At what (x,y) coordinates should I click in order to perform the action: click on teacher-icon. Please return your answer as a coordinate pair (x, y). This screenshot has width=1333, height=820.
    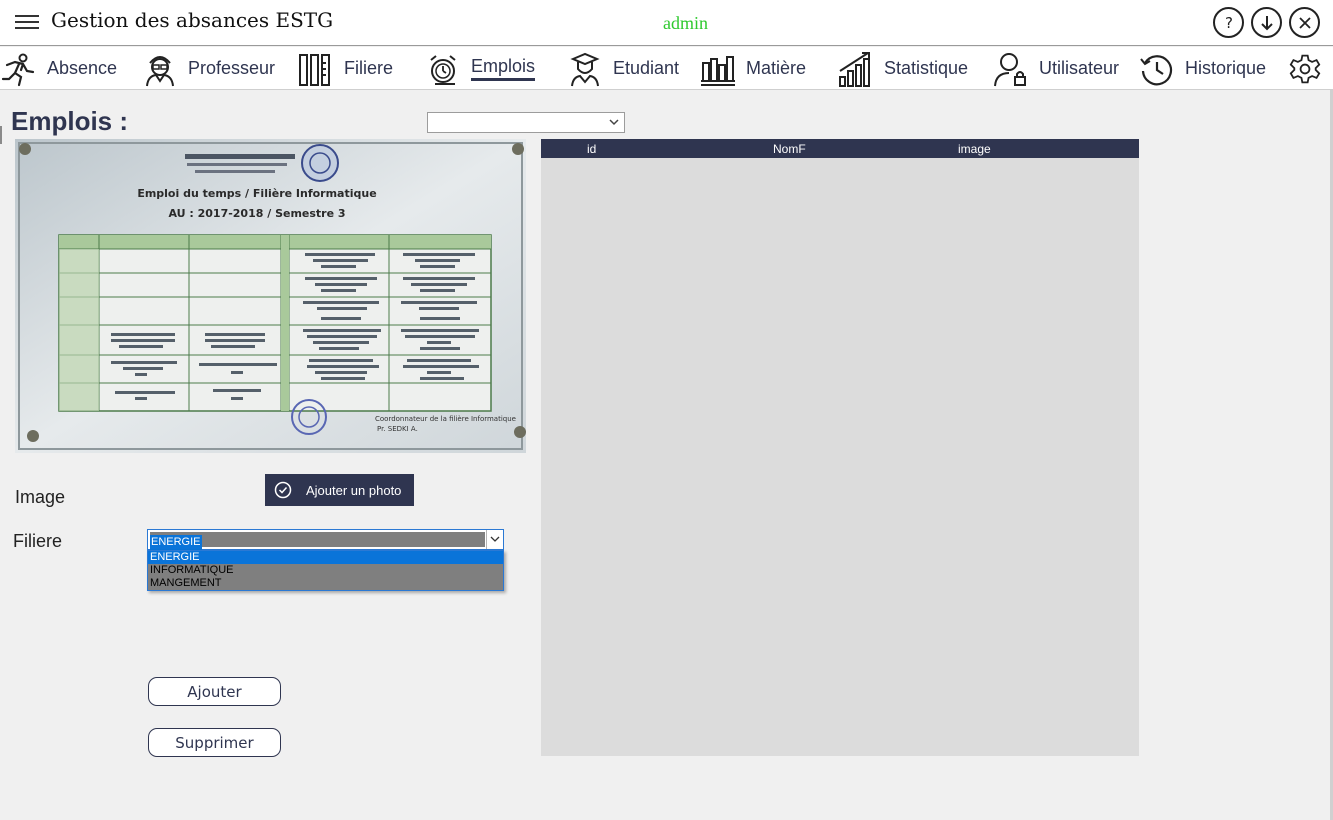
    Looking at the image, I should click on (160, 69).